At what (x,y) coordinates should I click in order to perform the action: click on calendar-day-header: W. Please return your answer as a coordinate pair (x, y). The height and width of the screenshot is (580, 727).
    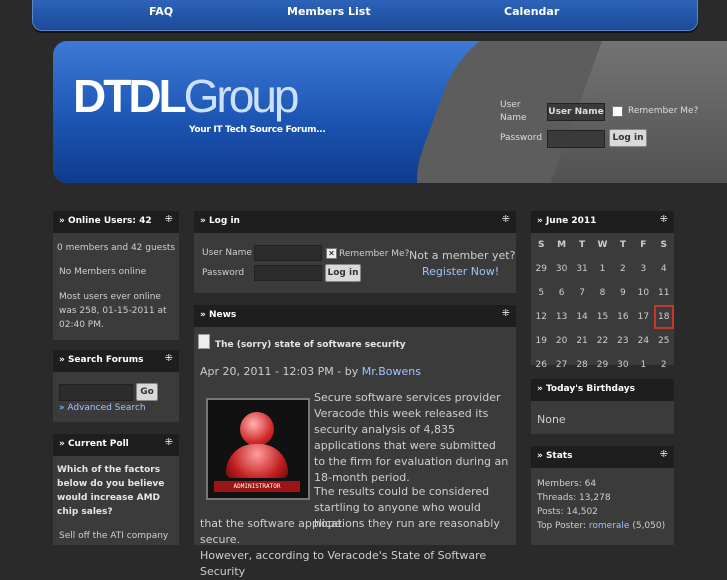
    Looking at the image, I should click on (602, 245).